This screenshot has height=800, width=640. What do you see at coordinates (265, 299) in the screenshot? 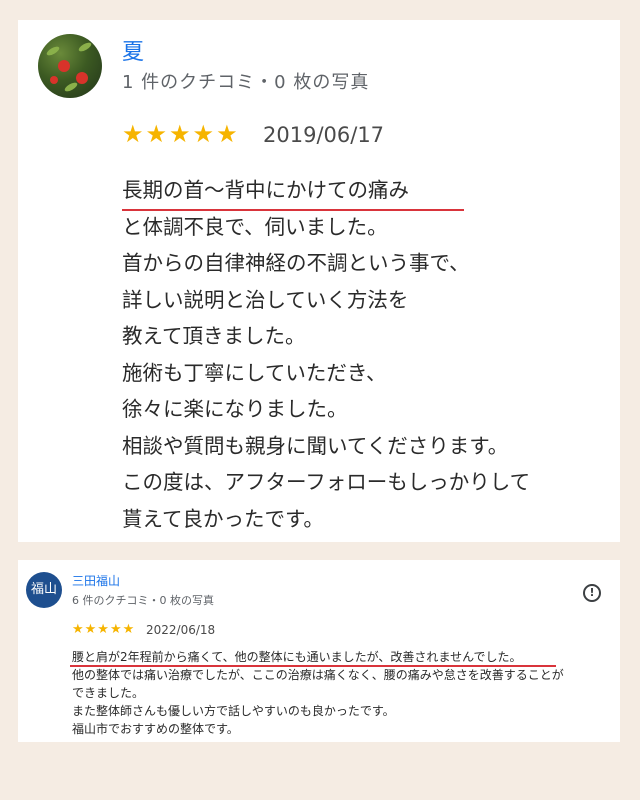
I see `review-line: 詳しい説明と治していく方法を` at bounding box center [265, 299].